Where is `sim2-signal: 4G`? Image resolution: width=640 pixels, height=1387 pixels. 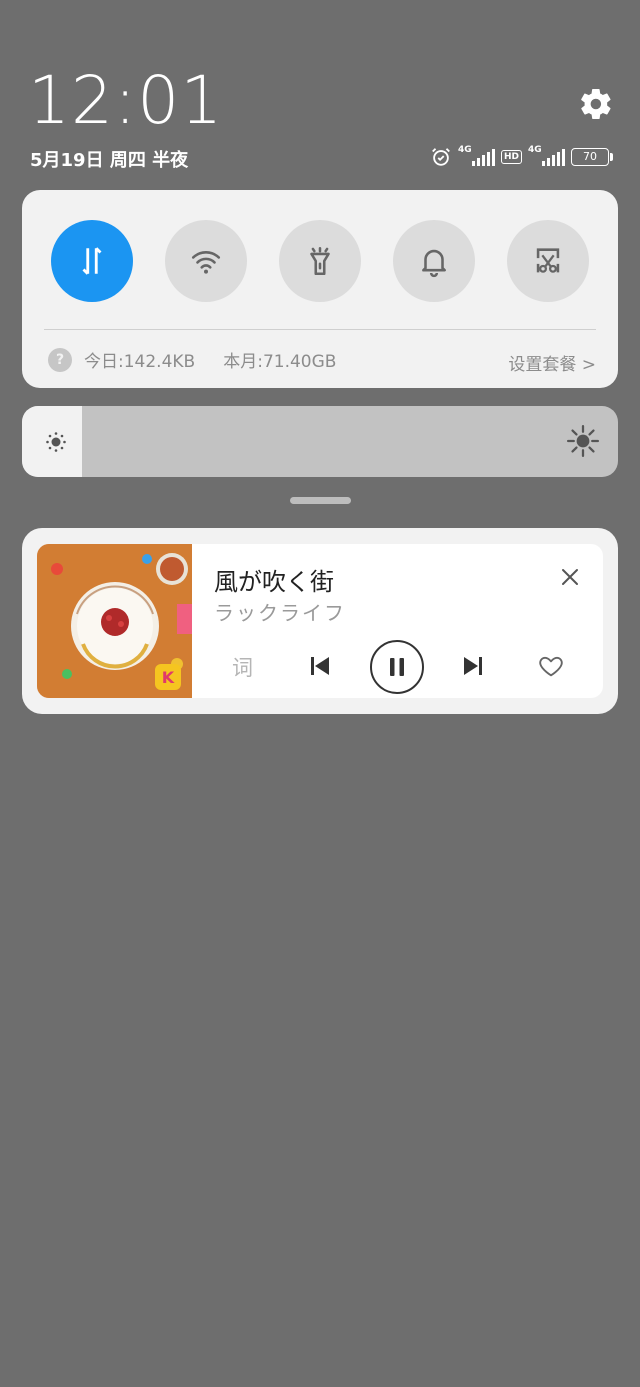
sim2-signal: 4G is located at coordinates (547, 155).